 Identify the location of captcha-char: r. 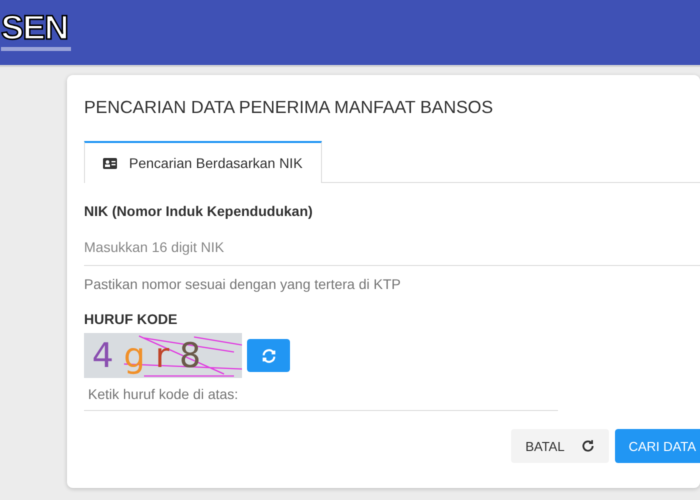
(162, 356).